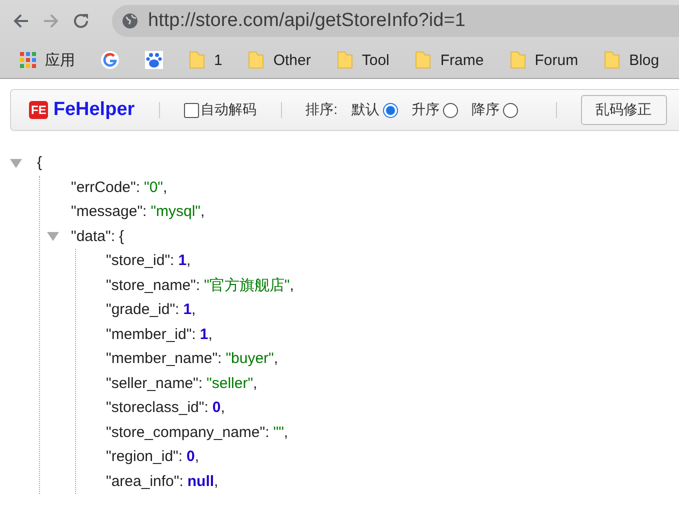  Describe the element at coordinates (632, 60) in the screenshot. I see `bookmark: Blog` at that location.